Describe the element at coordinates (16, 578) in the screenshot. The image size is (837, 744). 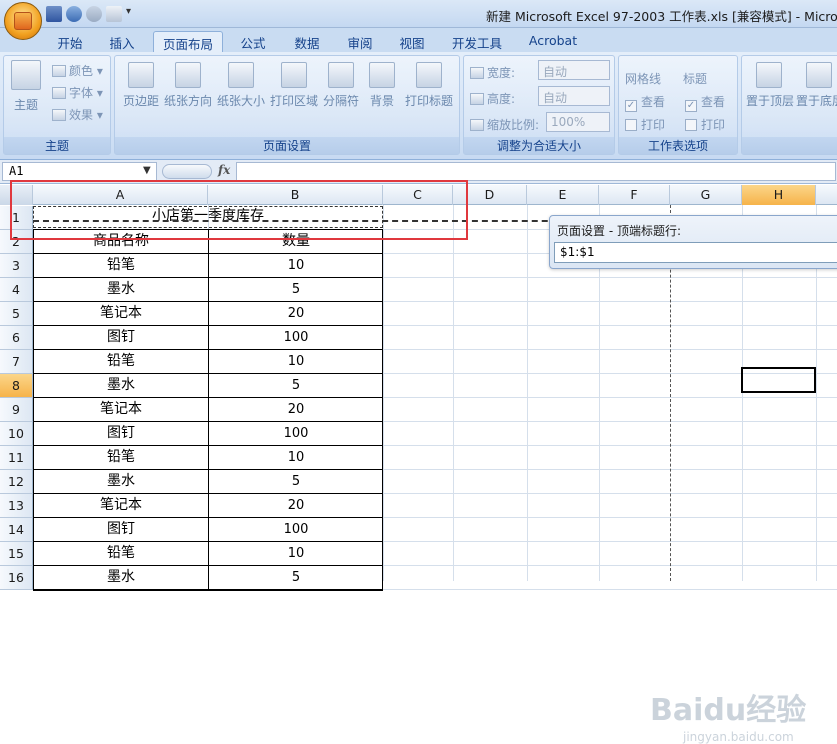
I see `row-header-16: 16` at that location.